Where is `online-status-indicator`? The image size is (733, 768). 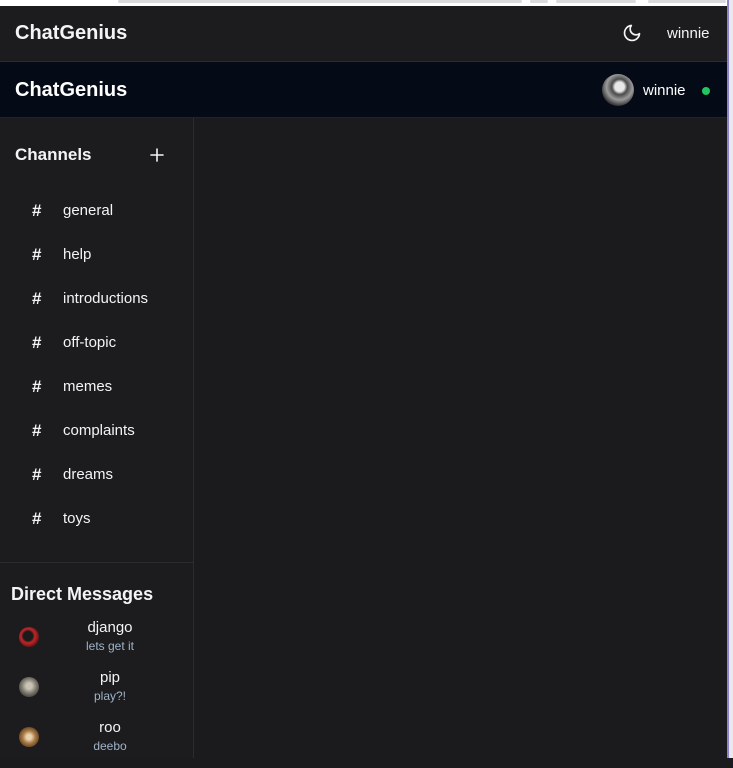
online-status-indicator is located at coordinates (706, 91).